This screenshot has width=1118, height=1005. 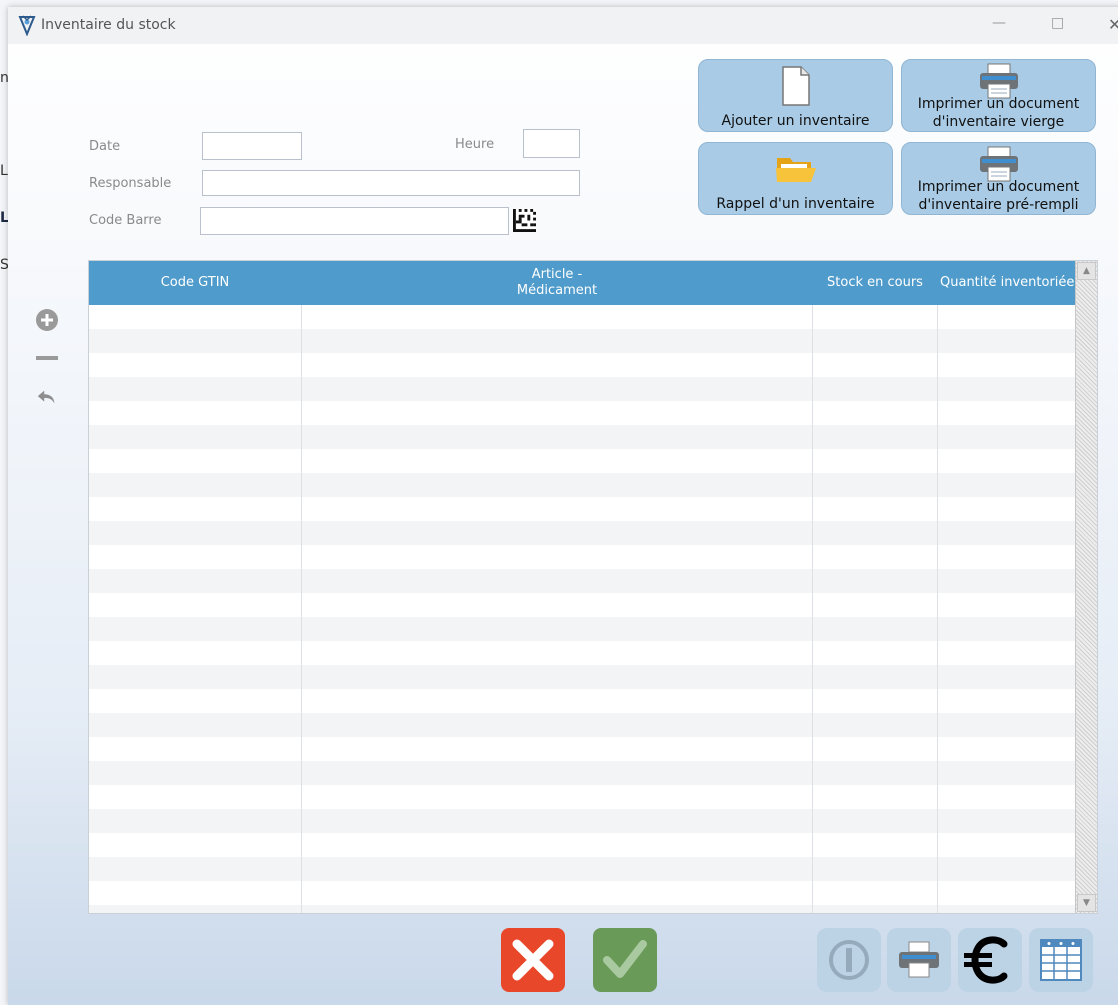 I want to click on pricing-button, so click(x=990, y=960).